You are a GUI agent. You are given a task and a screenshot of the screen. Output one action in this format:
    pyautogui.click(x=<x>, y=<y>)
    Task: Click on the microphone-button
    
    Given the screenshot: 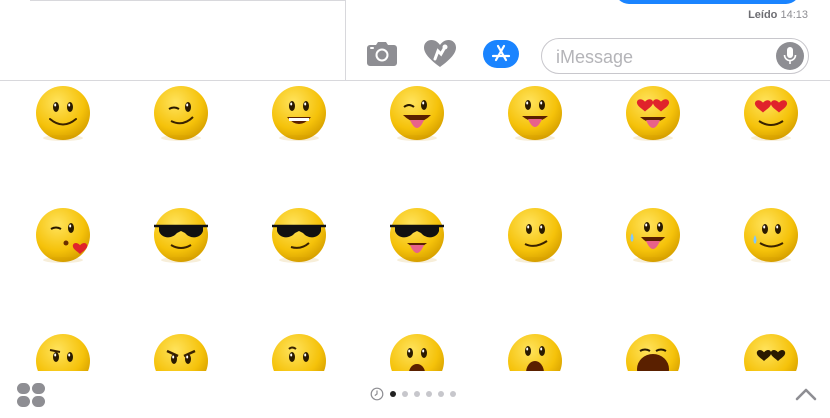 What is the action you would take?
    pyautogui.click(x=790, y=56)
    